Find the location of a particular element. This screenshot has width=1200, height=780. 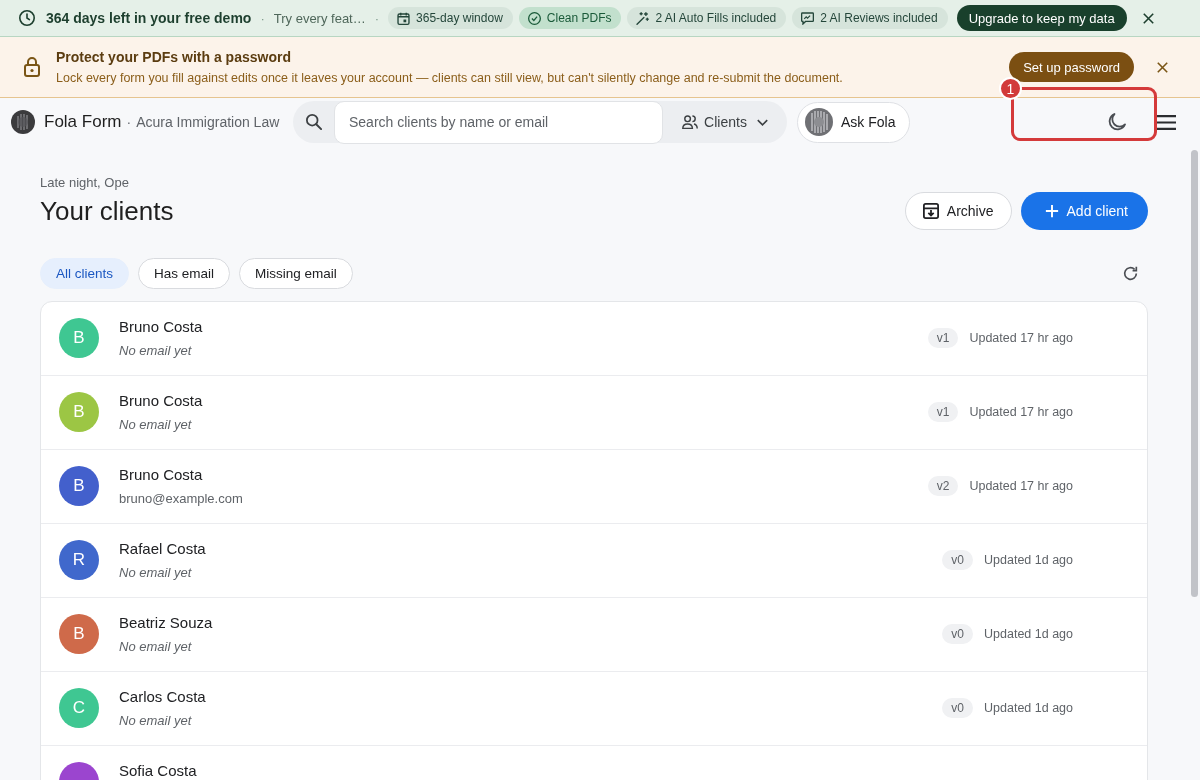

feature-chip: 2 AI Auto Fills included is located at coordinates (707, 18).